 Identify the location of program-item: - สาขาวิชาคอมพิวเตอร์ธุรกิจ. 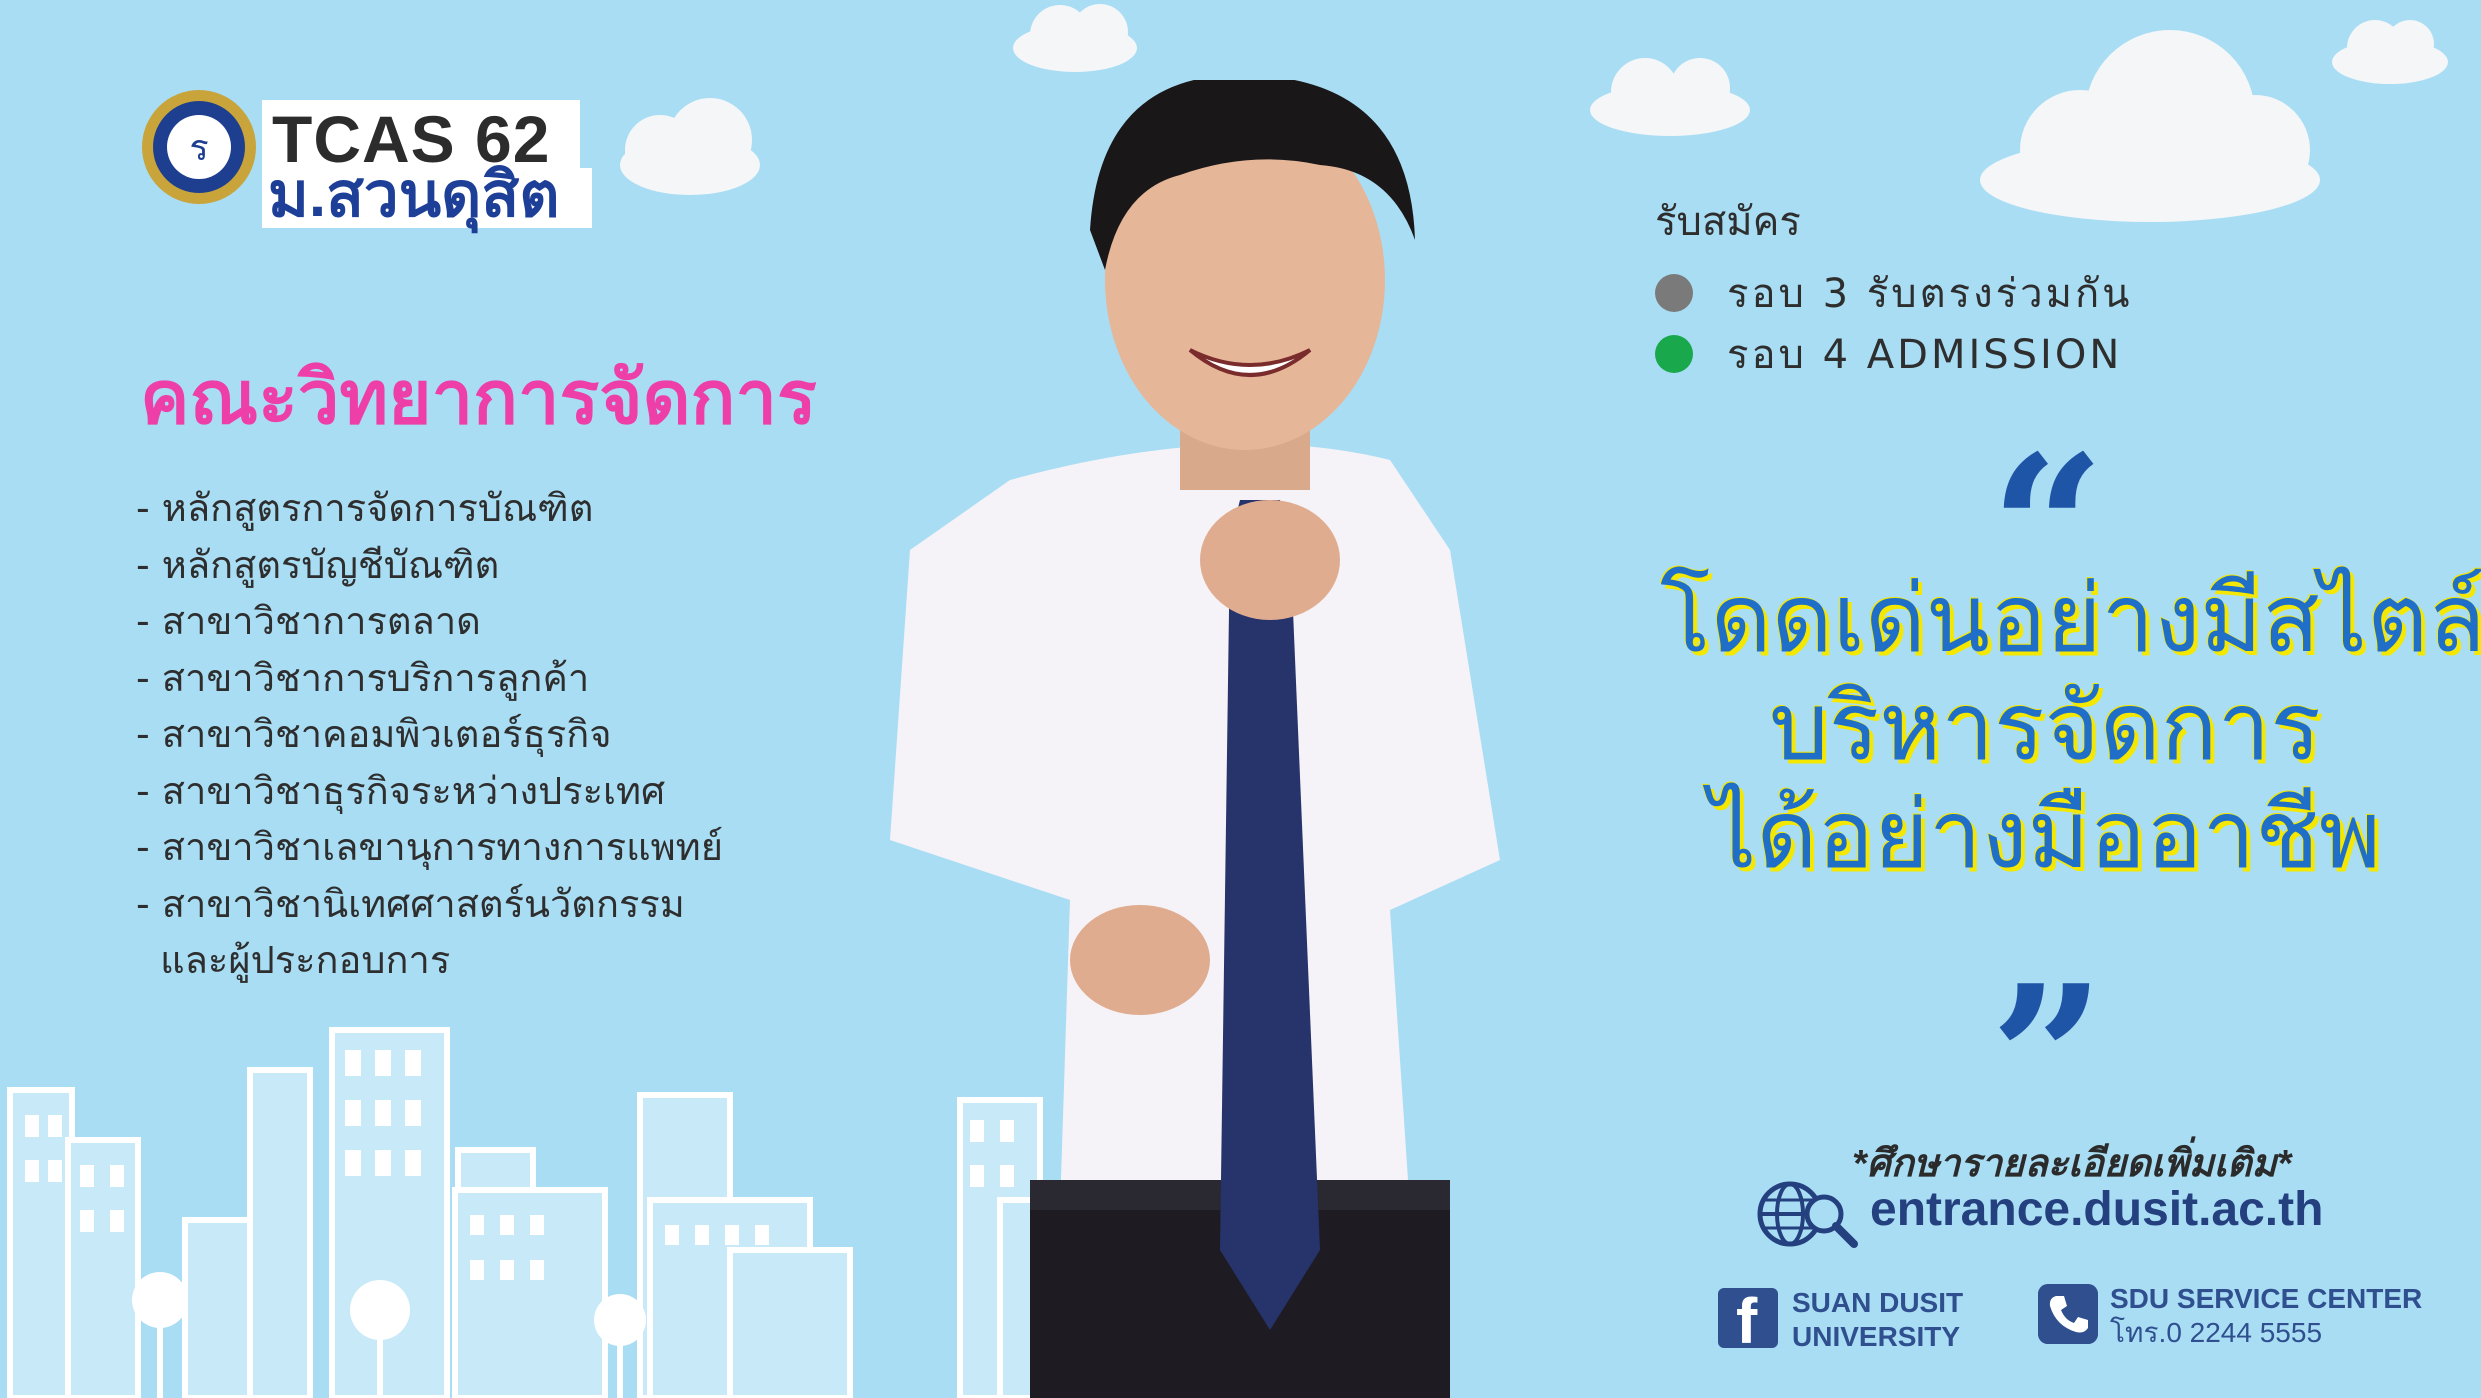
(374, 734).